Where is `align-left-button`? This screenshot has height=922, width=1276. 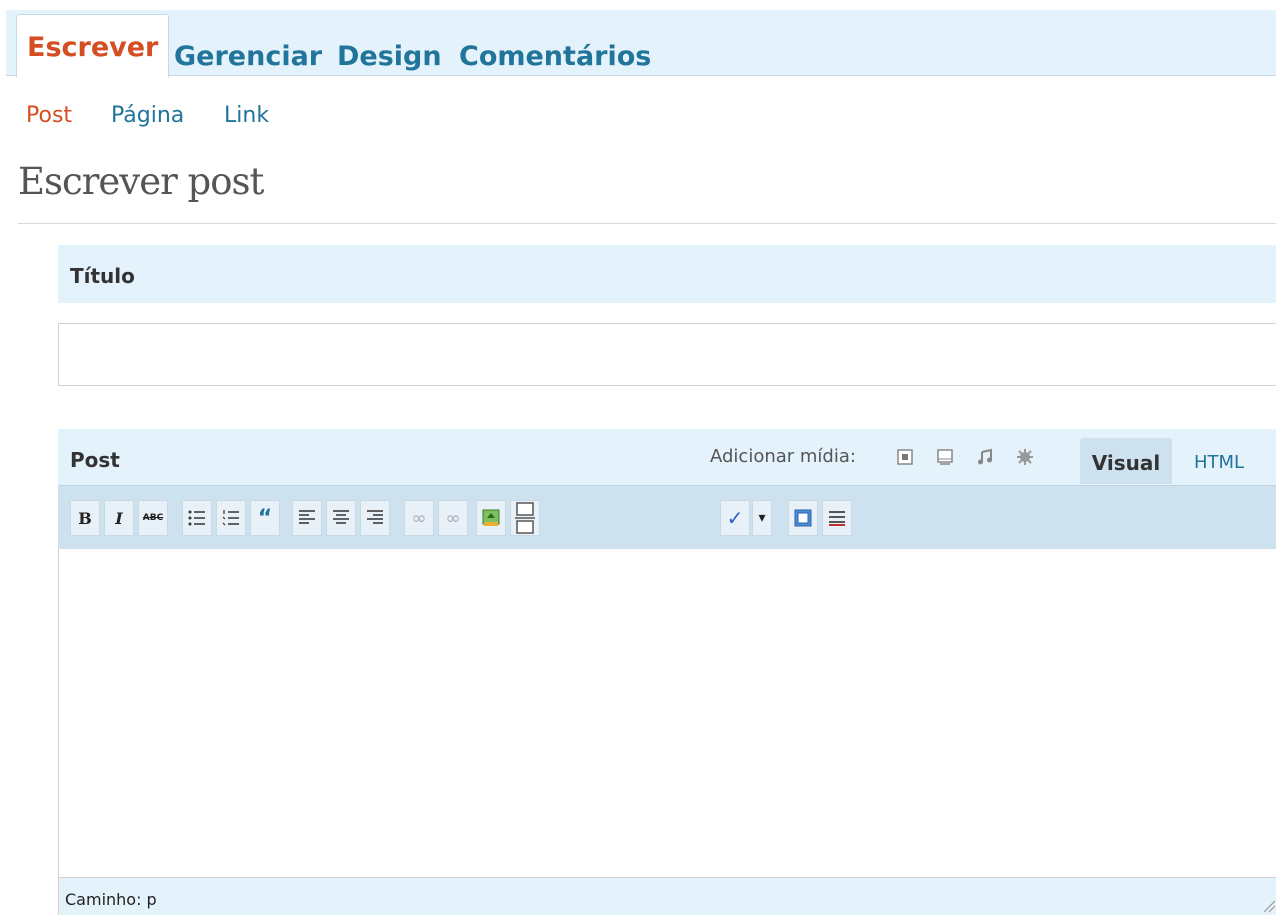
align-left-button is located at coordinates (307, 518).